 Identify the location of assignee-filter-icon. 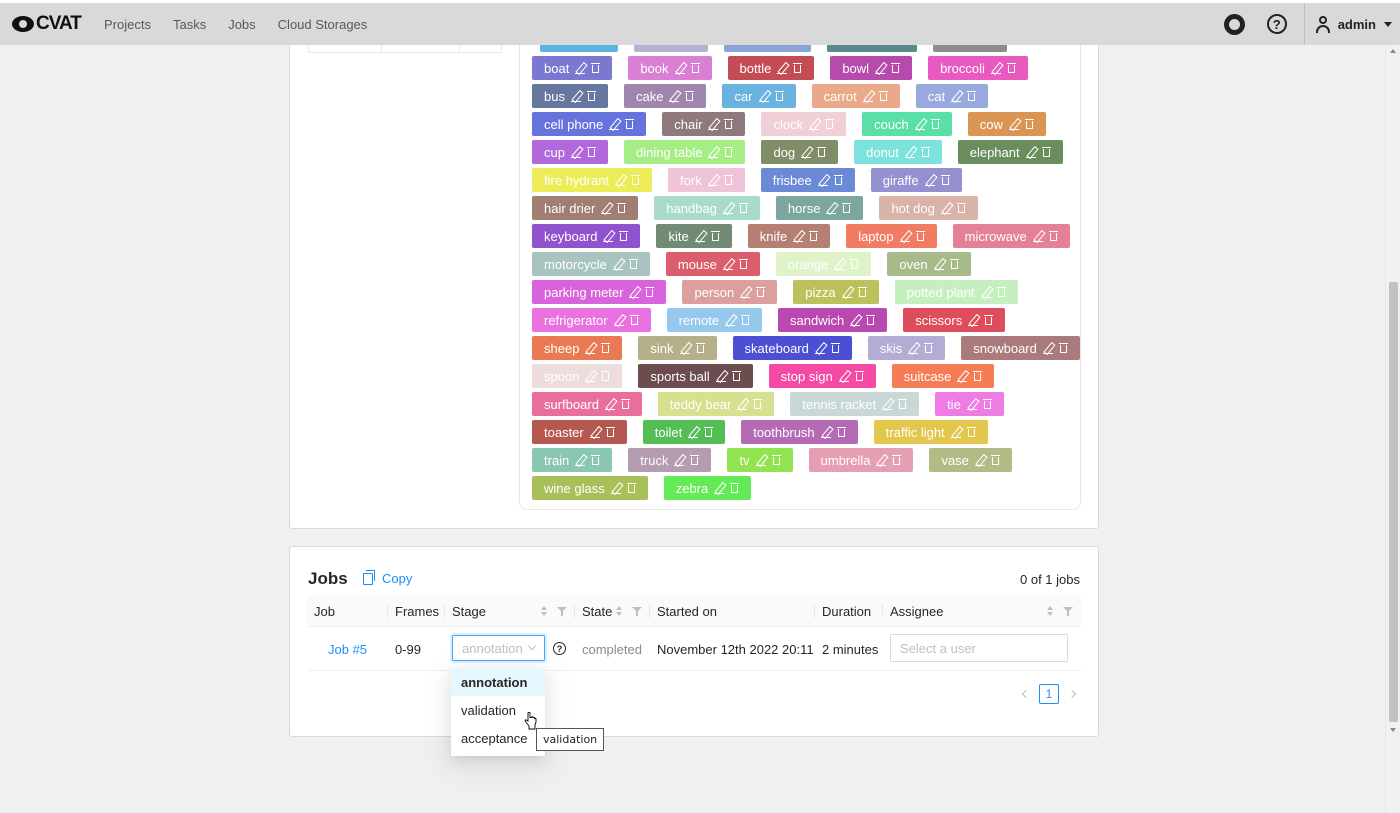
(1068, 611).